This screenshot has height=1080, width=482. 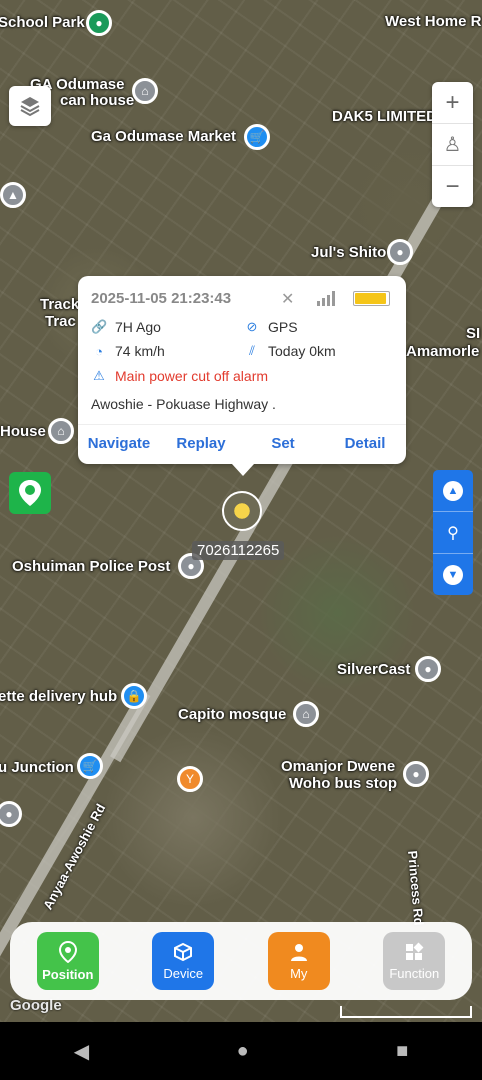 I want to click on speedometer-icon: ◔, so click(x=99, y=351).